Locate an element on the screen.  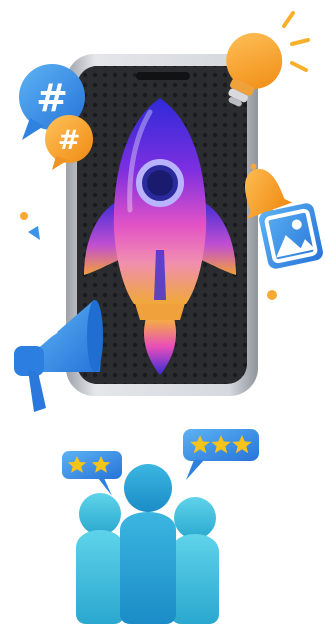
confetti-triangle is located at coordinates (34, 233).